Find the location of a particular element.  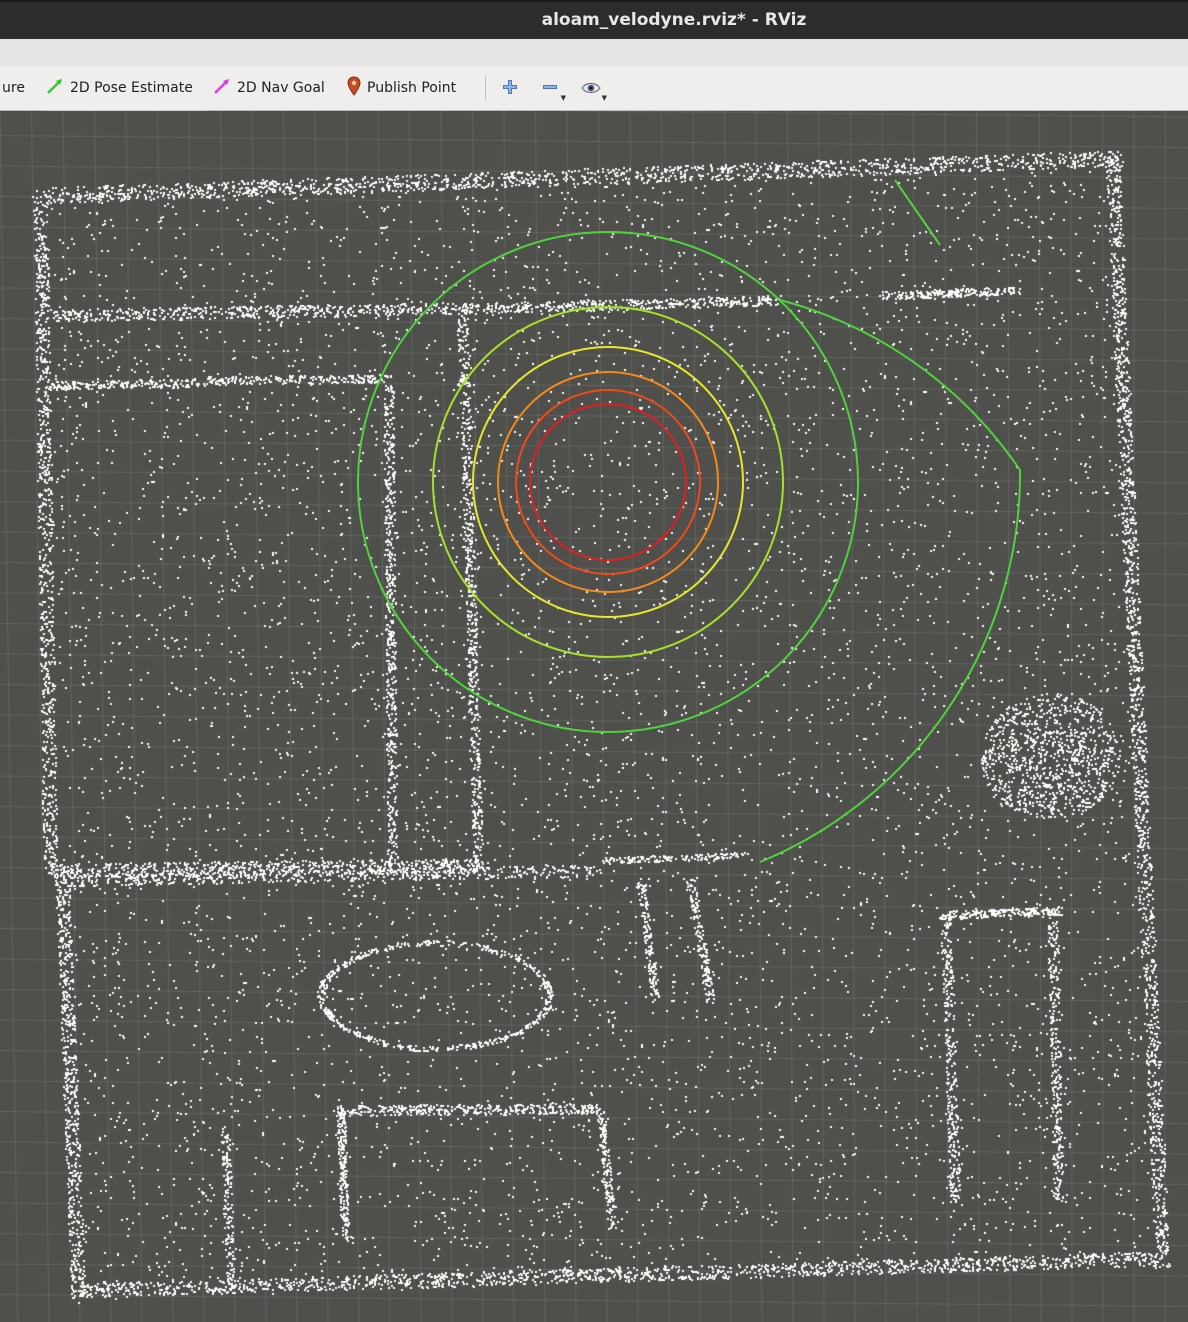

publish-point-button: Publish Point is located at coordinates (401, 88).